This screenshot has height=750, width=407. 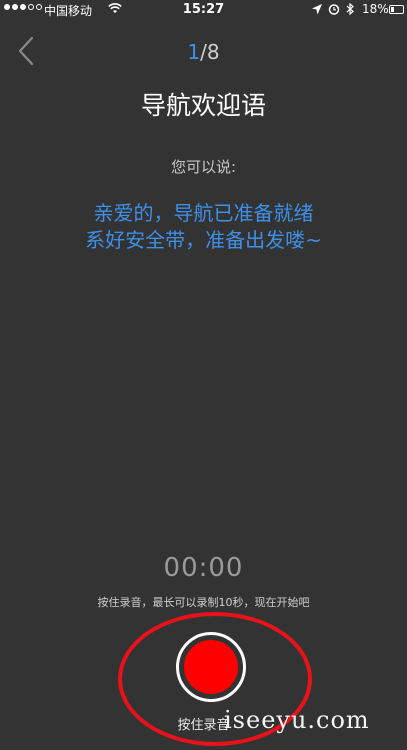 I want to click on location-arrow-icon, so click(x=317, y=10).